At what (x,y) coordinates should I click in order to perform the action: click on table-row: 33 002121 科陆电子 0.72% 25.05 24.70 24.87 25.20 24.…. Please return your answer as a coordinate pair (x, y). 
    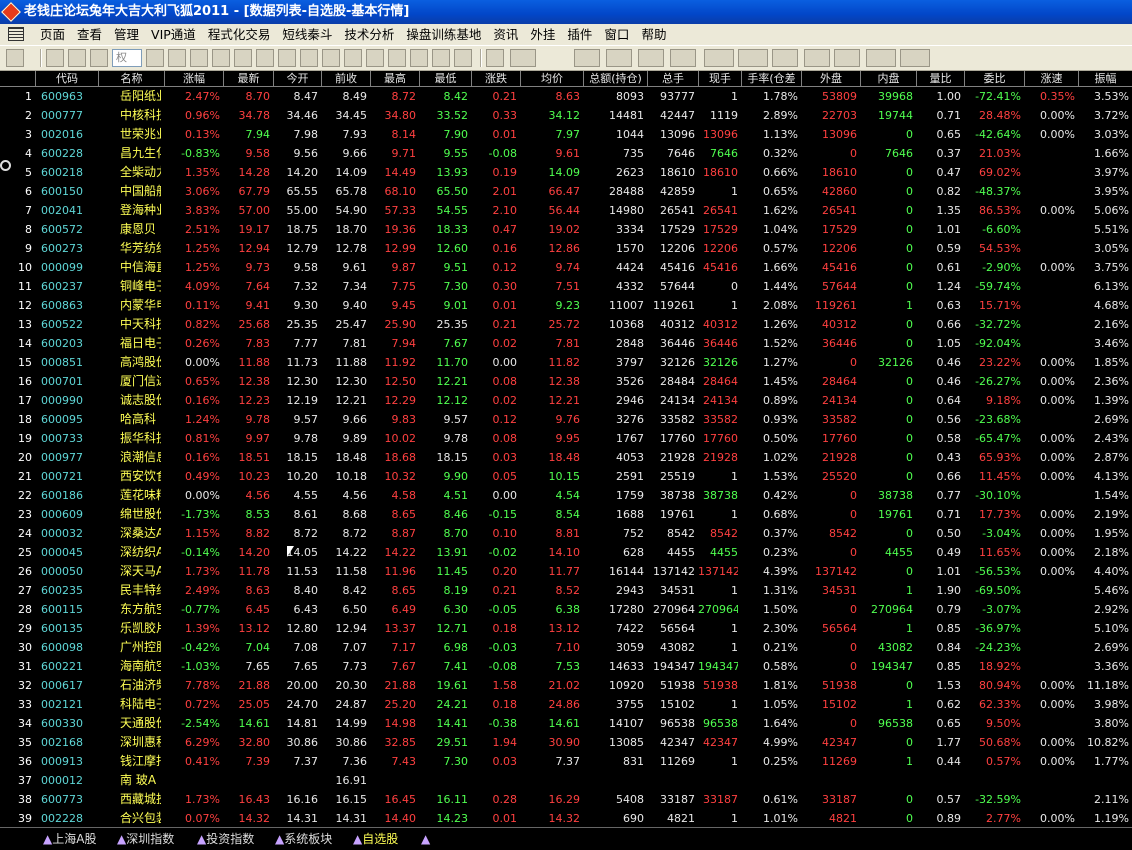
    Looking at the image, I should click on (566, 704).